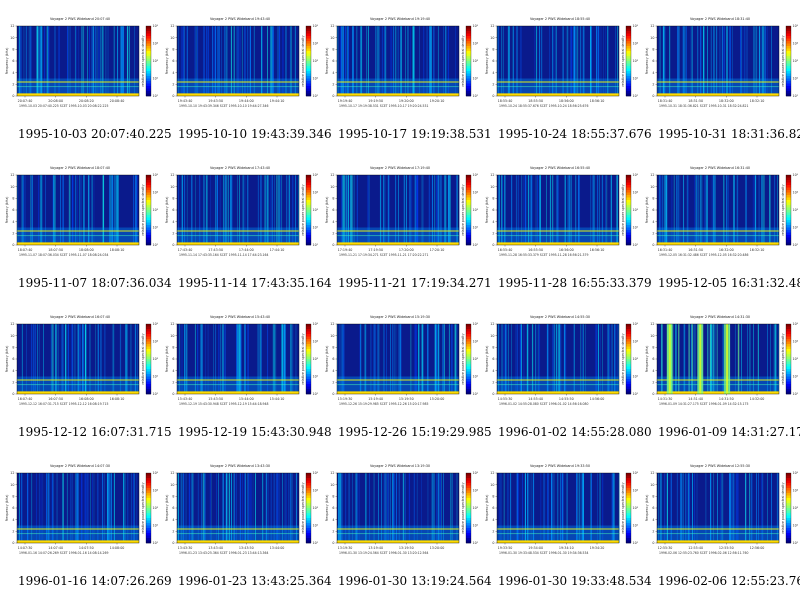  I want to click on x-tick-label: 18:55:50, so click(535, 101).